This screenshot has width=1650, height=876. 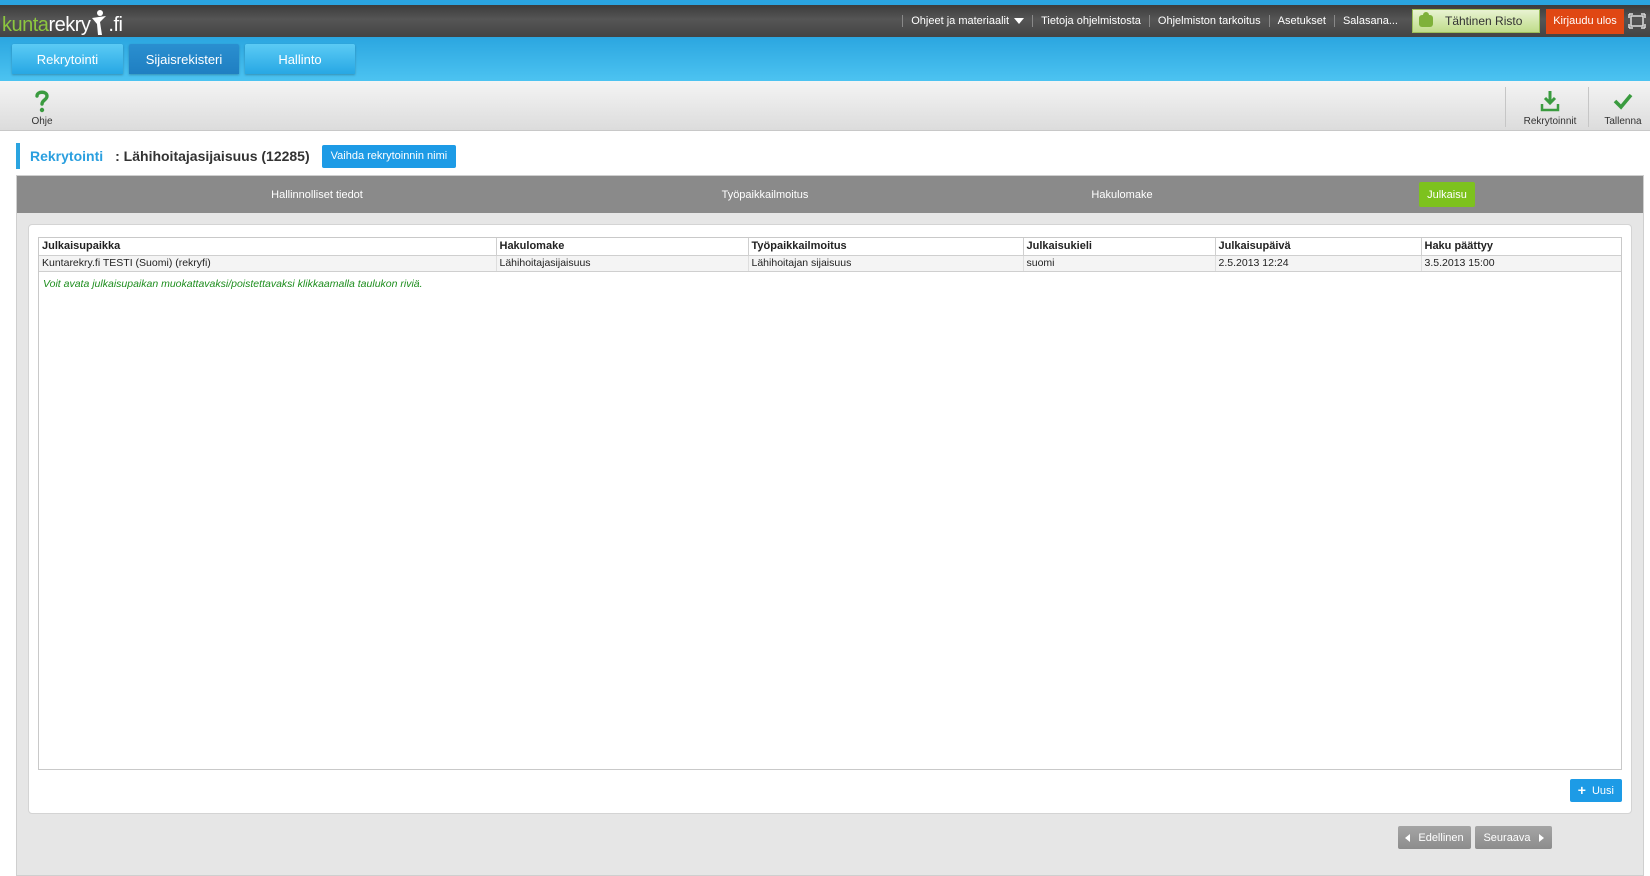 I want to click on step-julkaisu: Julkaisu, so click(x=1447, y=194).